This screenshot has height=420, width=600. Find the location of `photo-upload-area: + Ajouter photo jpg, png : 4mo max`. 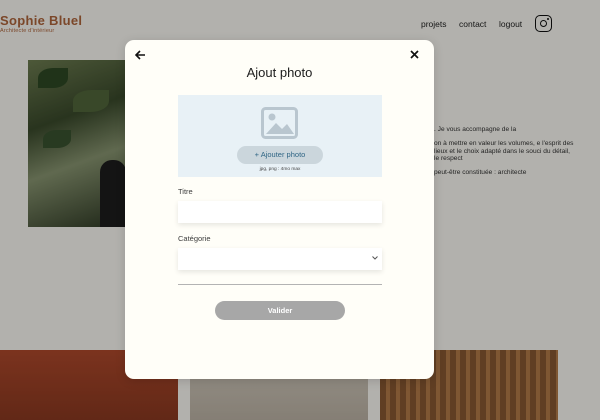

photo-upload-area: + Ajouter photo jpg, png : 4mo max is located at coordinates (280, 136).